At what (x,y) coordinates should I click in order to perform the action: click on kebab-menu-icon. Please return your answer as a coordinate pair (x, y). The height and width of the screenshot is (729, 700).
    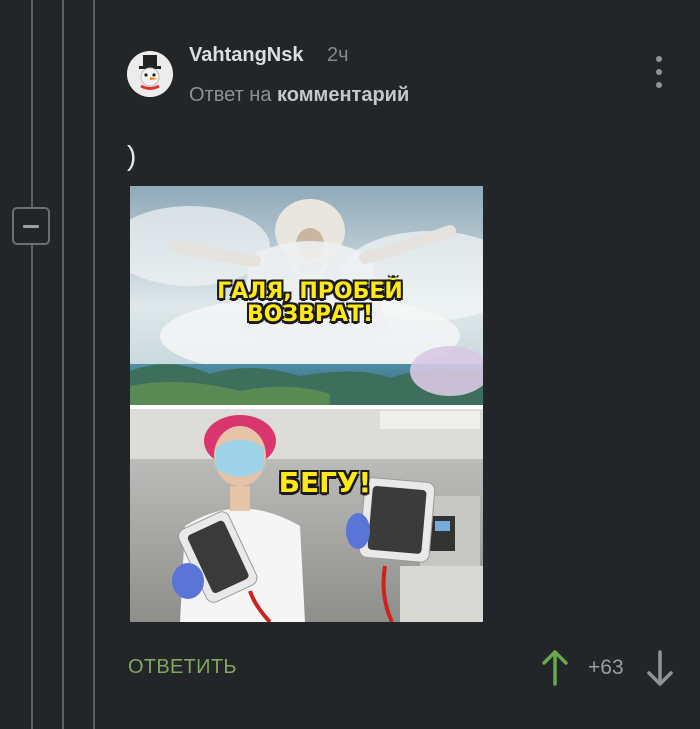
    Looking at the image, I should click on (659, 72).